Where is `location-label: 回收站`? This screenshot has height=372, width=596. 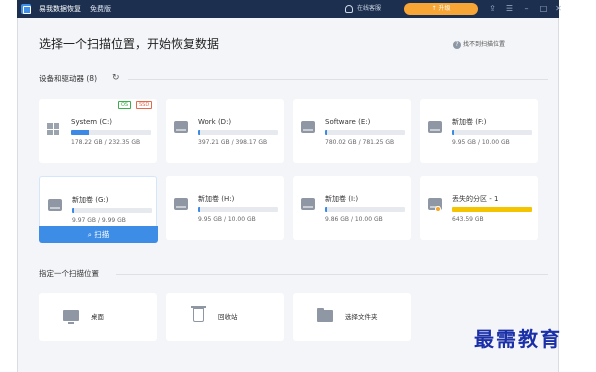
location-label: 回收站 is located at coordinates (228, 317).